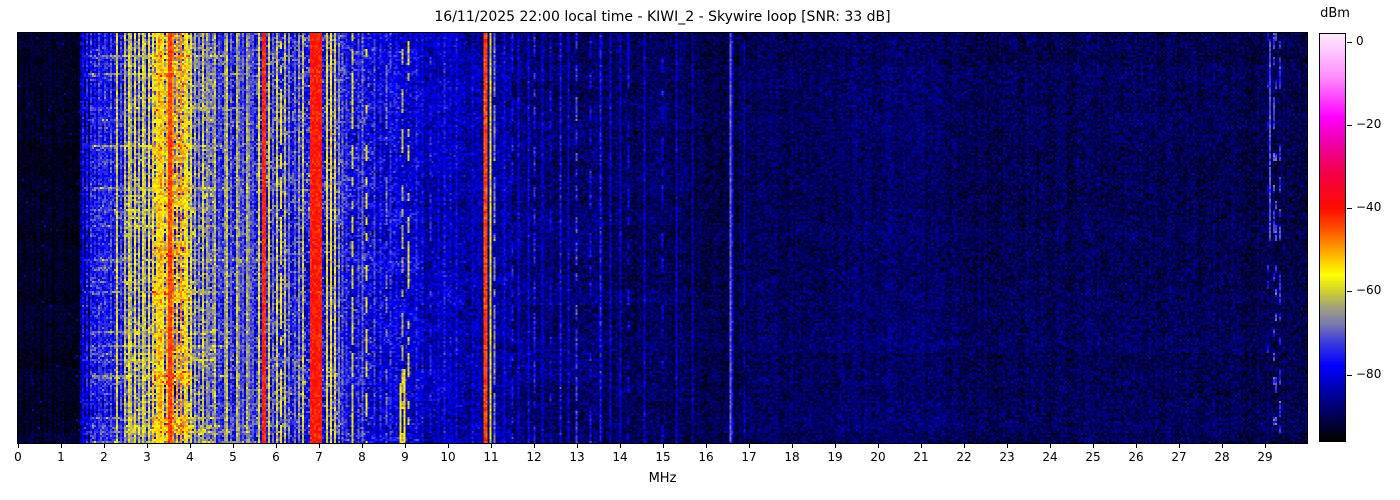 The width and height of the screenshot is (1400, 500). I want to click on x-tick-label: 9, so click(405, 457).